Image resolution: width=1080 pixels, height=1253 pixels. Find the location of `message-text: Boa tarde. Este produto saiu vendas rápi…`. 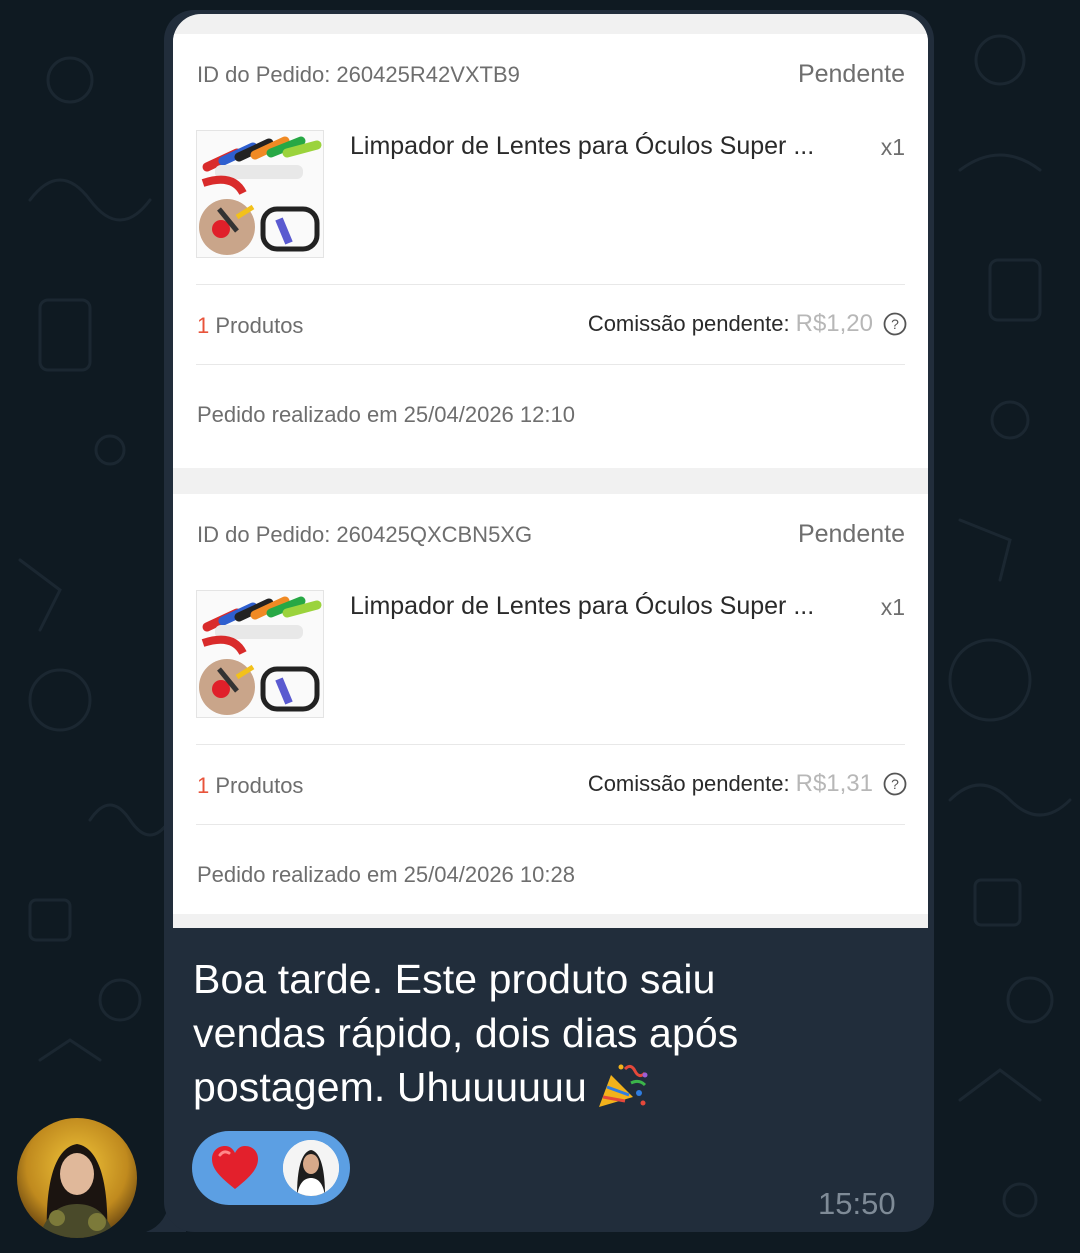

message-text: Boa tarde. Este produto saiu vendas rápi… is located at coordinates (553, 1033).